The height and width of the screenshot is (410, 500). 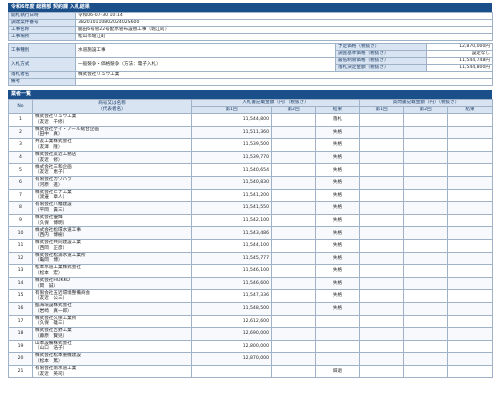 I want to click on bidder-cell: 株式会社松本重機建設 （松本 篤）, so click(x=112, y=359).